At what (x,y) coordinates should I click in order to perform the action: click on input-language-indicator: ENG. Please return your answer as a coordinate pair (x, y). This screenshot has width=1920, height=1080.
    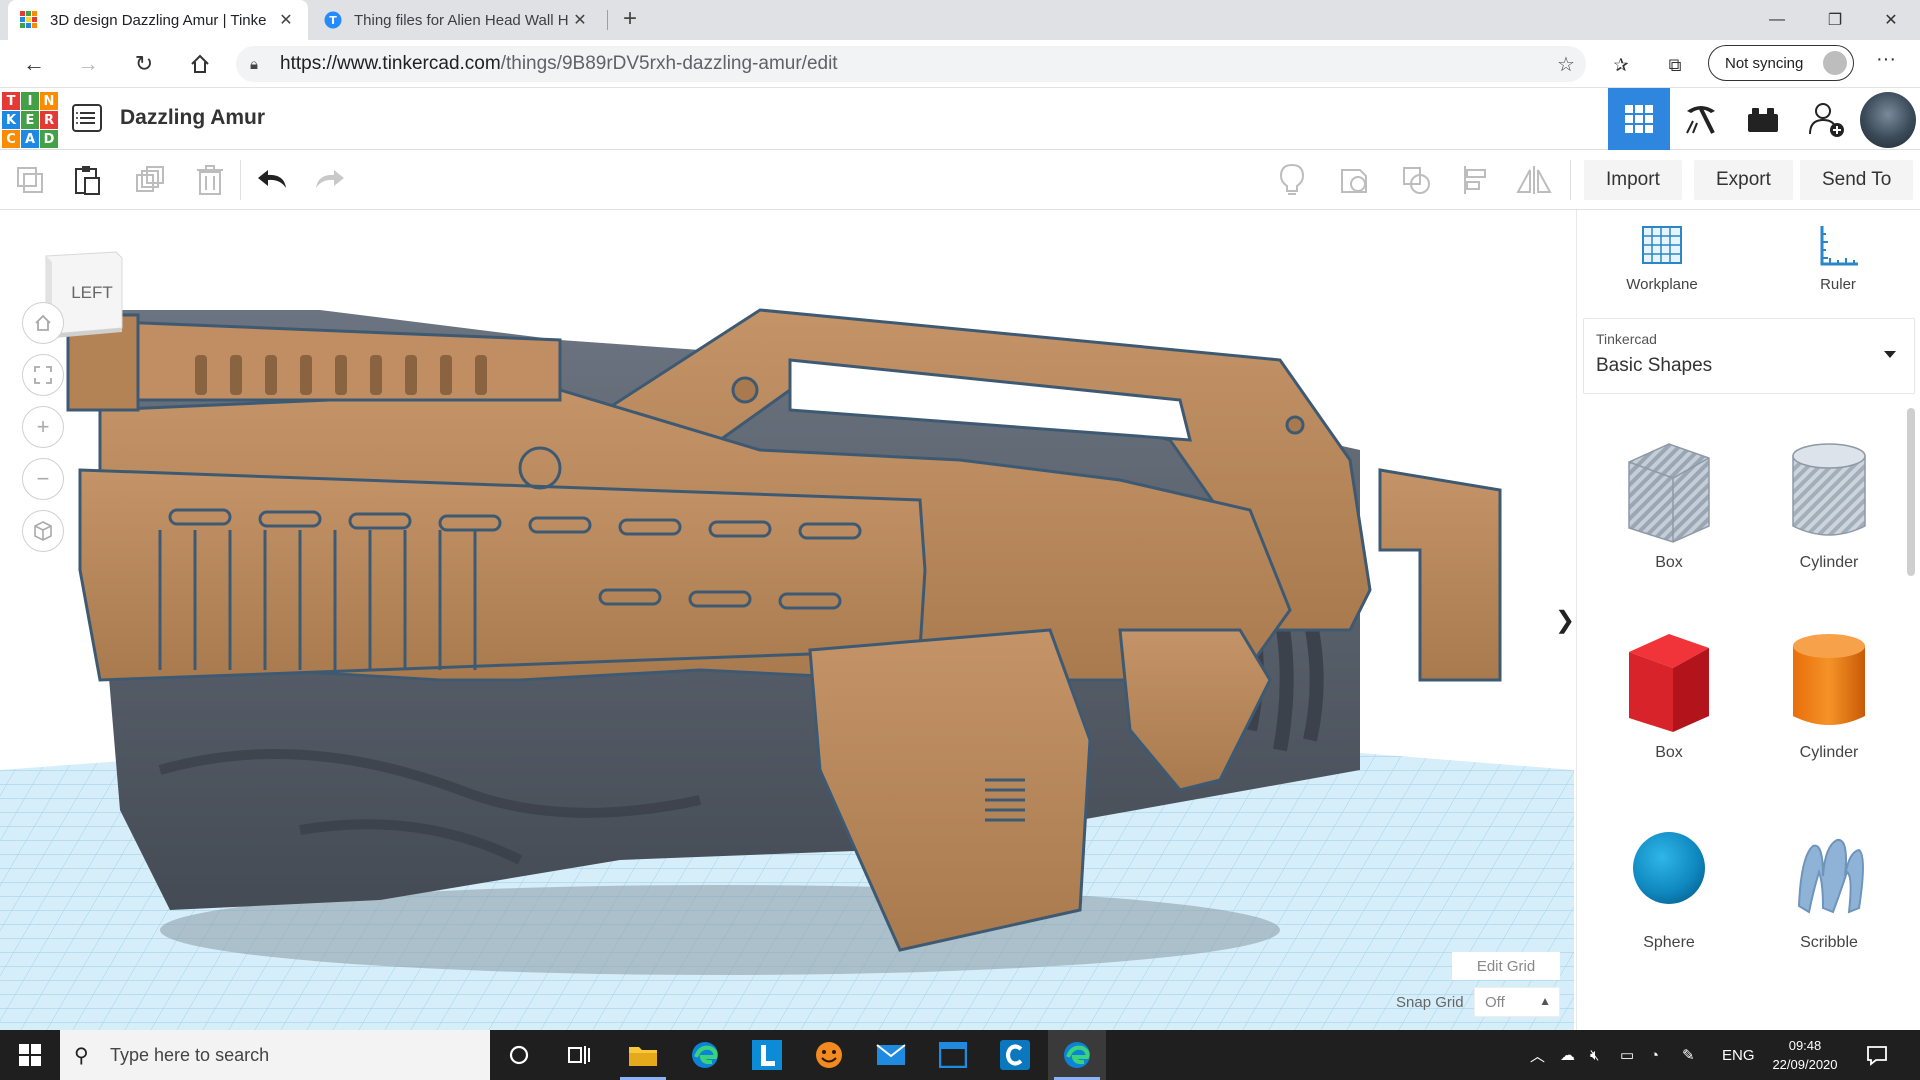
    Looking at the image, I should click on (1738, 1055).